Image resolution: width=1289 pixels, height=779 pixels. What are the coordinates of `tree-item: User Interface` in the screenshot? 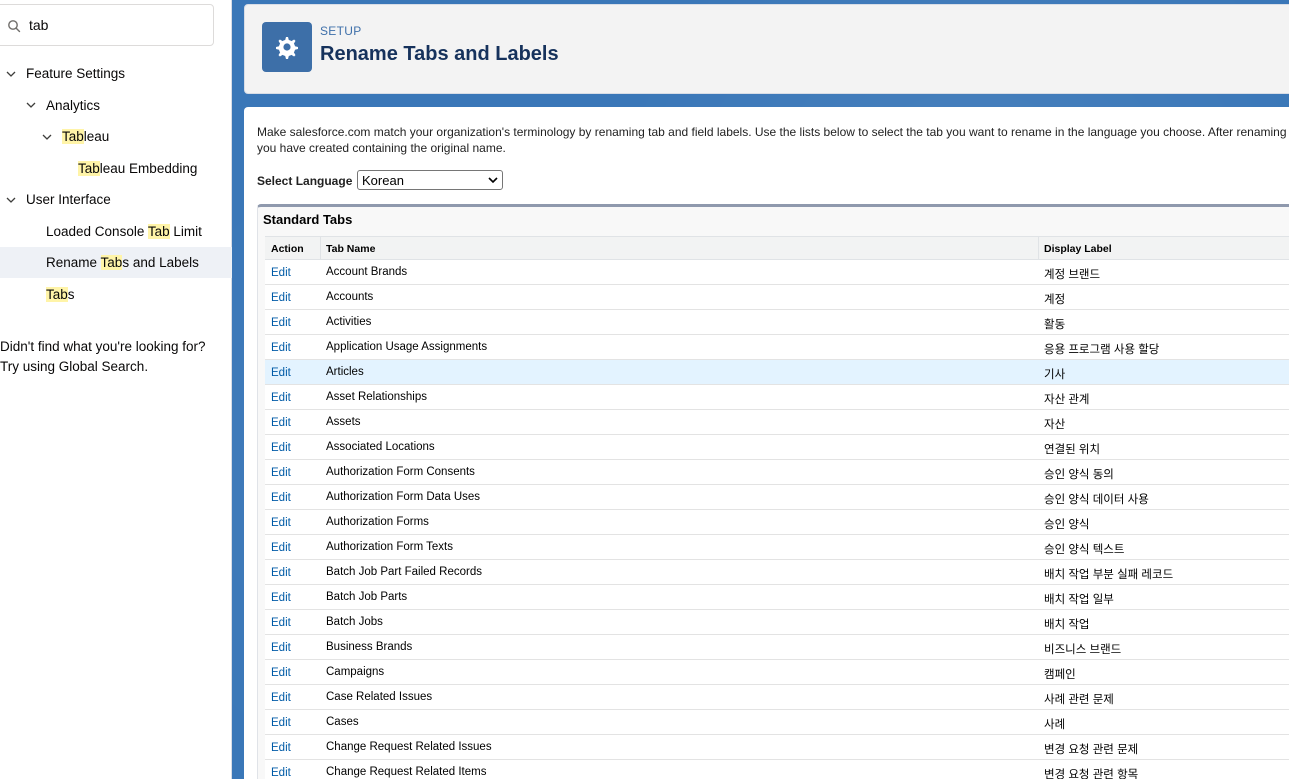 It's located at (116, 199).